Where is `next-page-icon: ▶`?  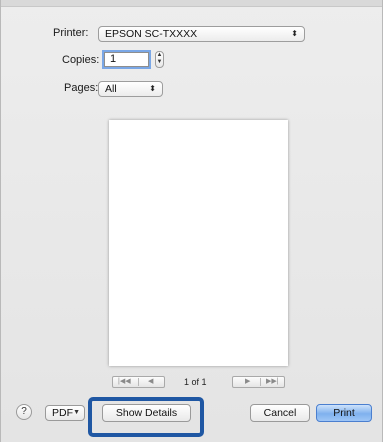
next-page-icon: ▶ is located at coordinates (247, 382).